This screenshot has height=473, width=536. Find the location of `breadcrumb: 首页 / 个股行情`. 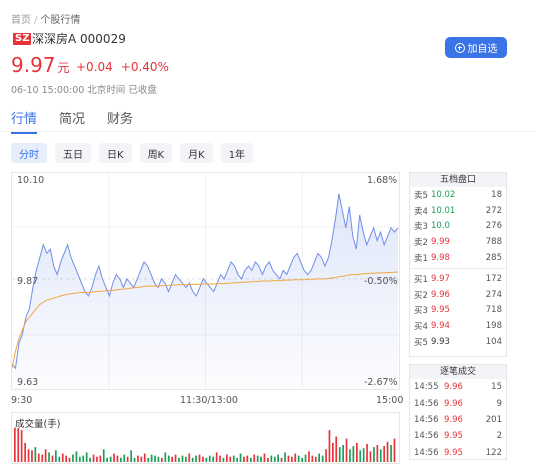

breadcrumb: 首页 / 个股行情 is located at coordinates (45, 18).